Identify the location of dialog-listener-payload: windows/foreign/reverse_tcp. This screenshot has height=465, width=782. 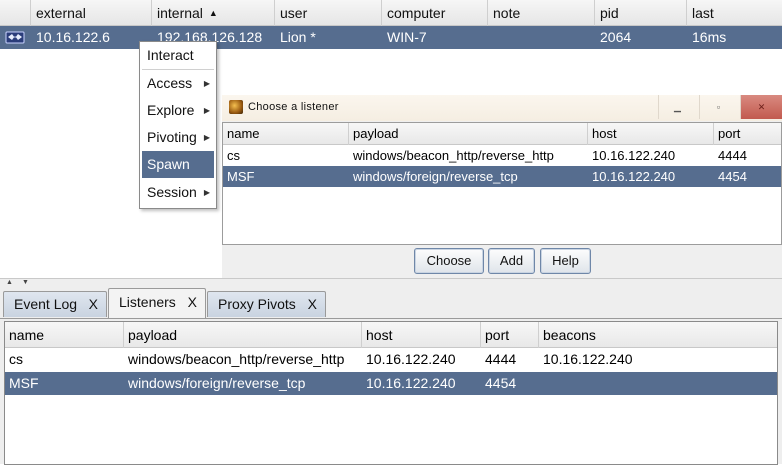
(435, 176).